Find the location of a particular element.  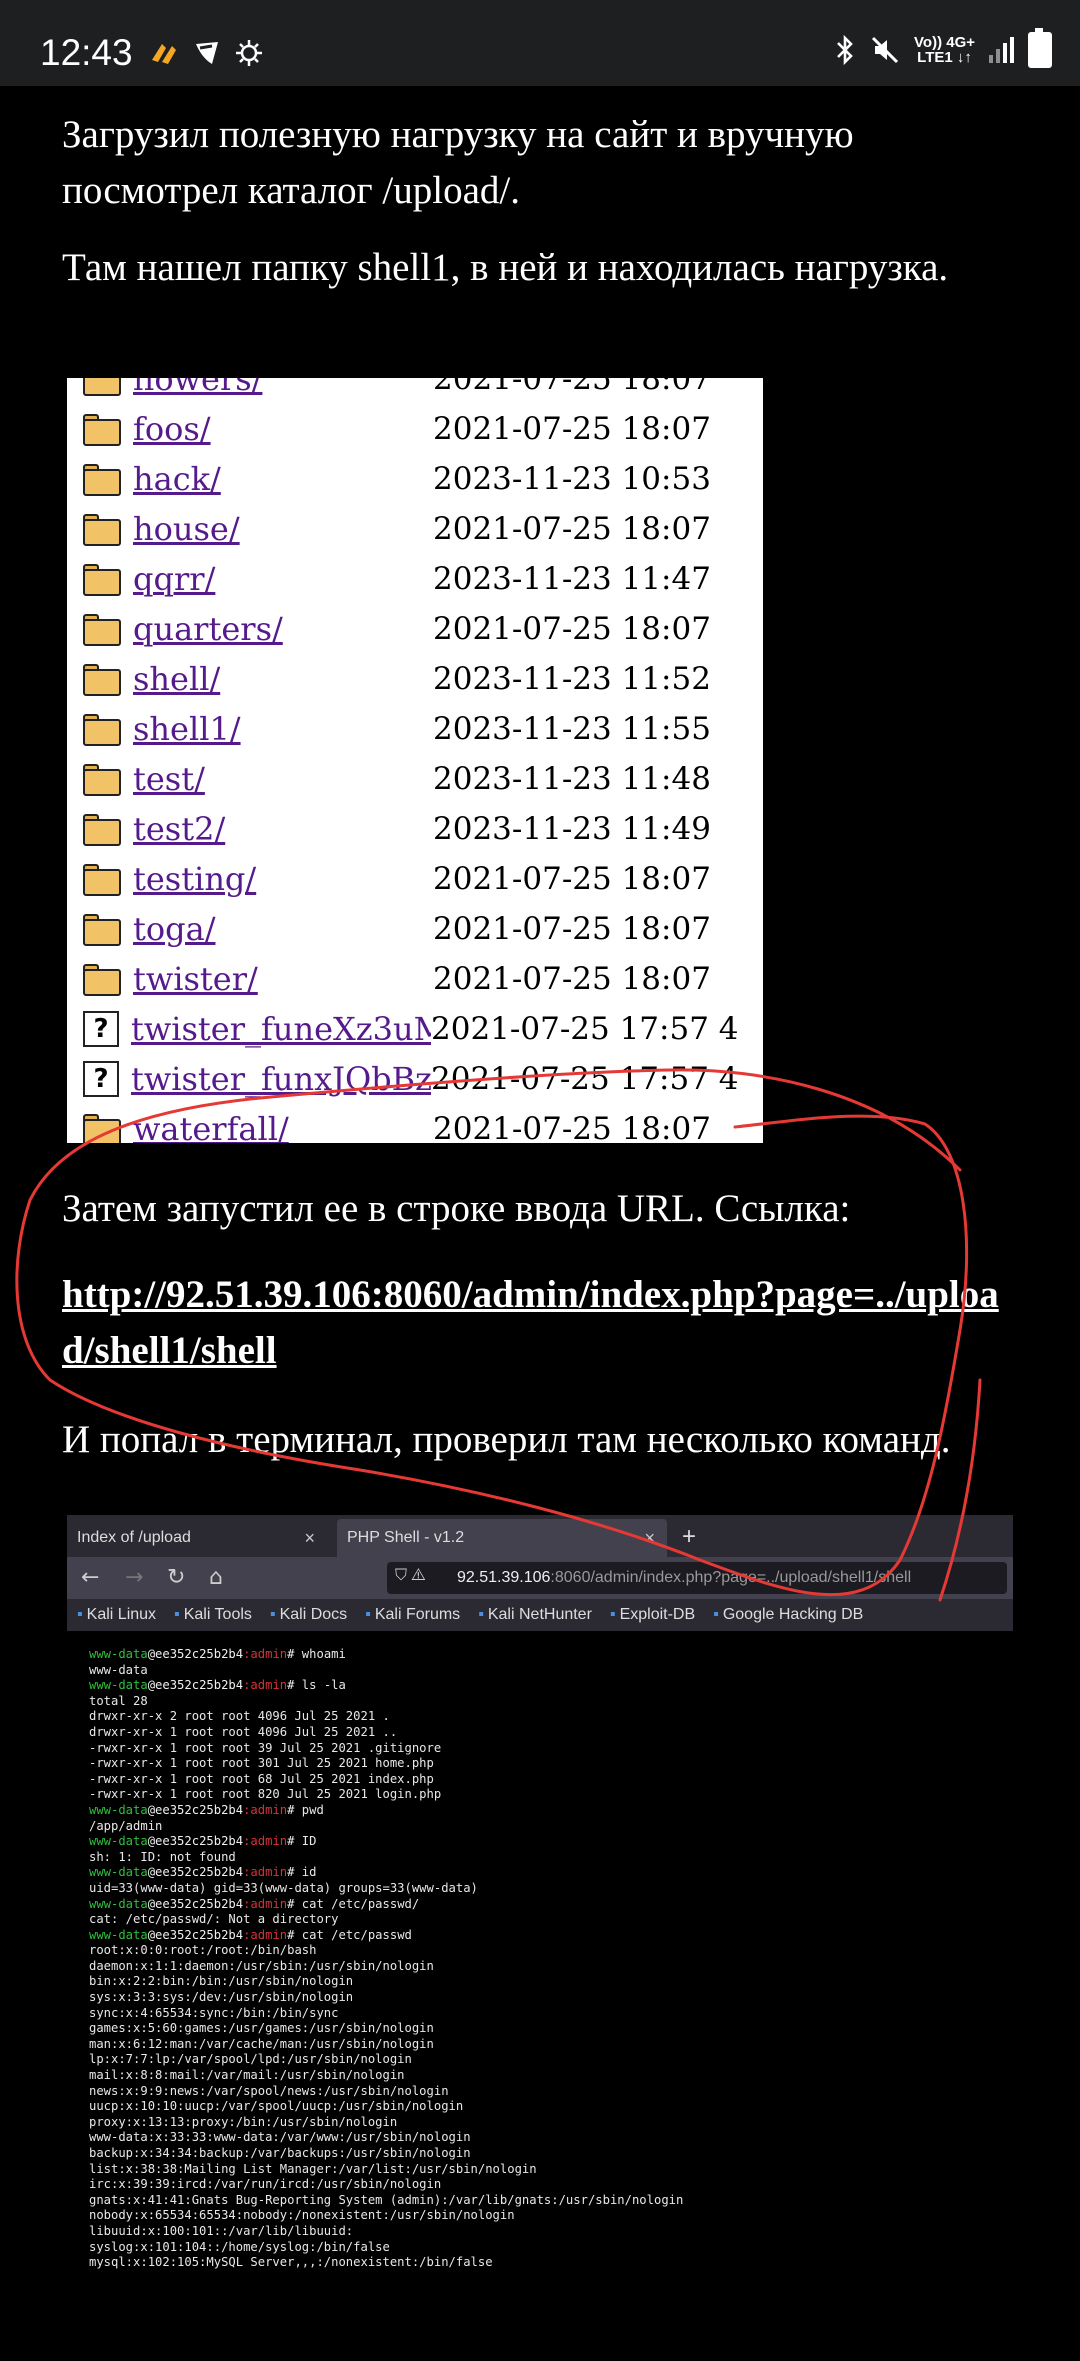

signal-icon is located at coordinates (1001, 50).